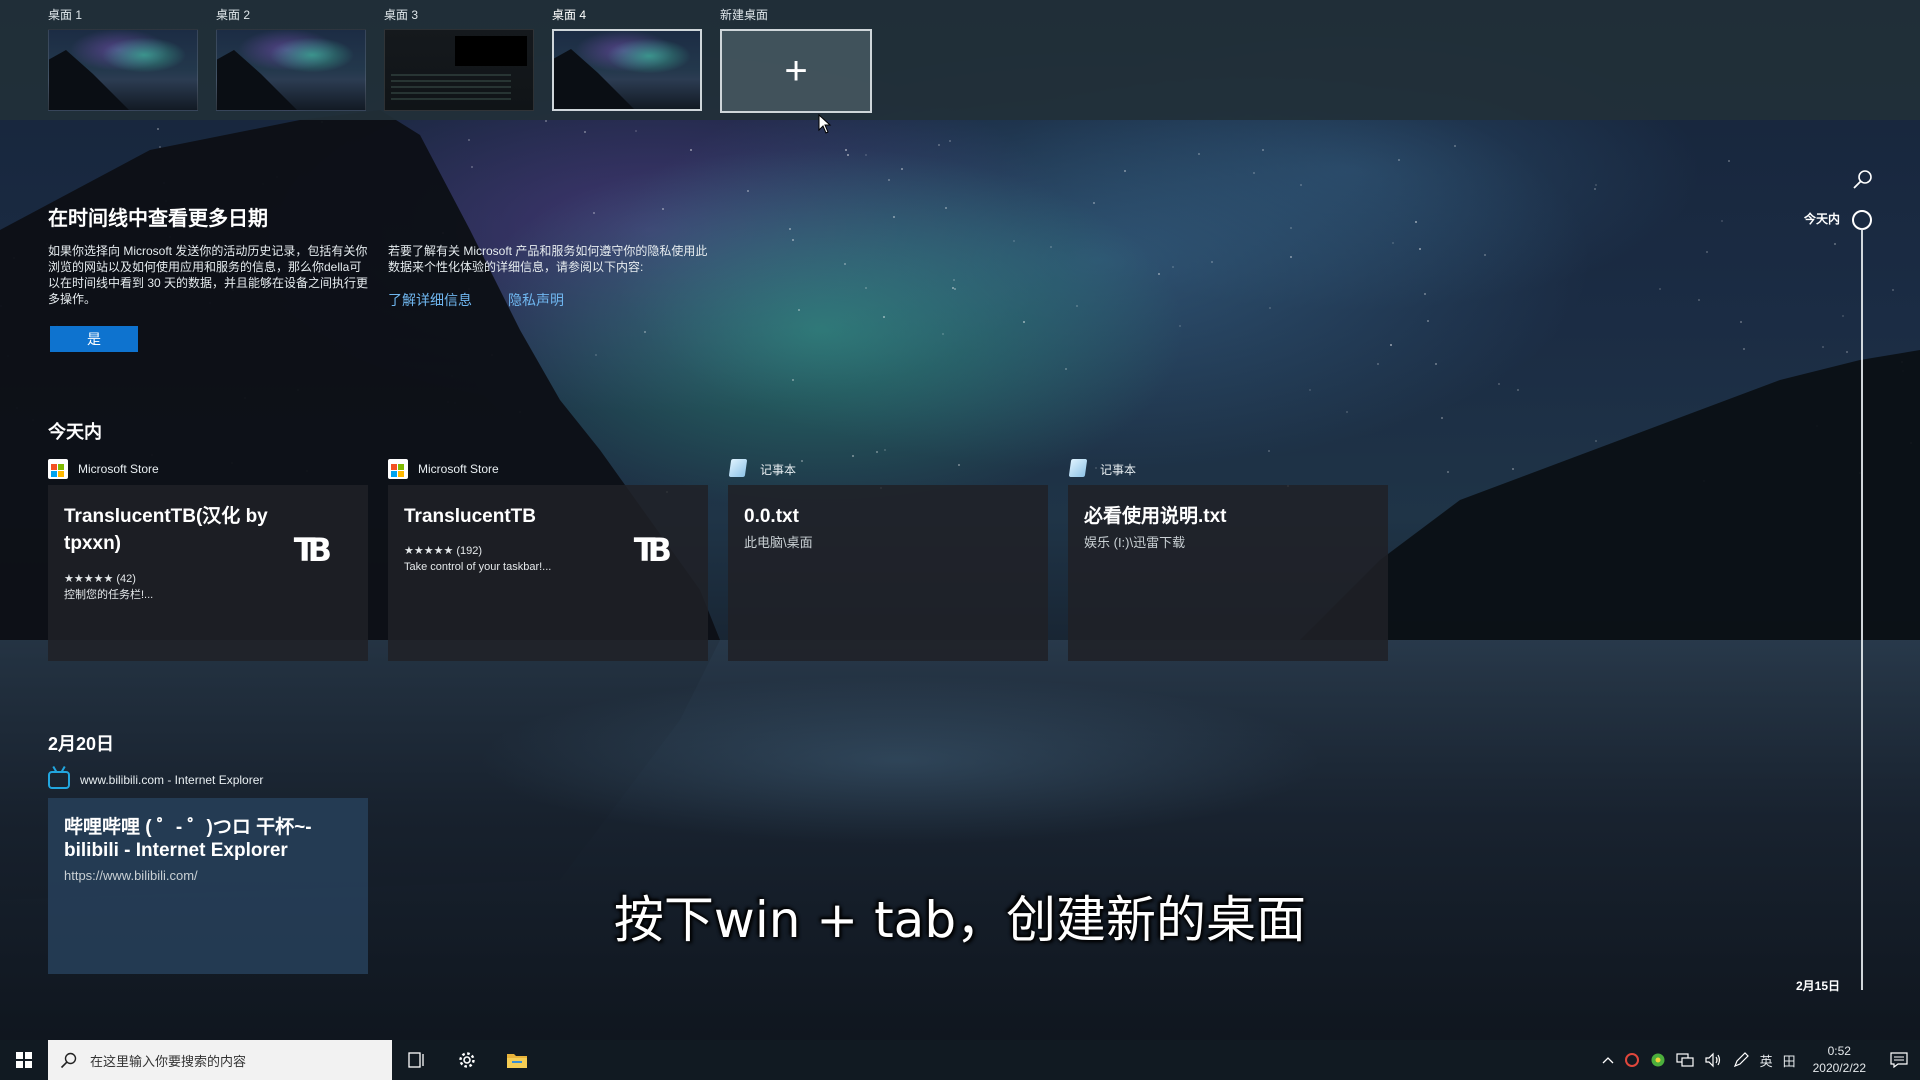 The image size is (1920, 1080). I want to click on action-center-button, so click(1899, 1060).